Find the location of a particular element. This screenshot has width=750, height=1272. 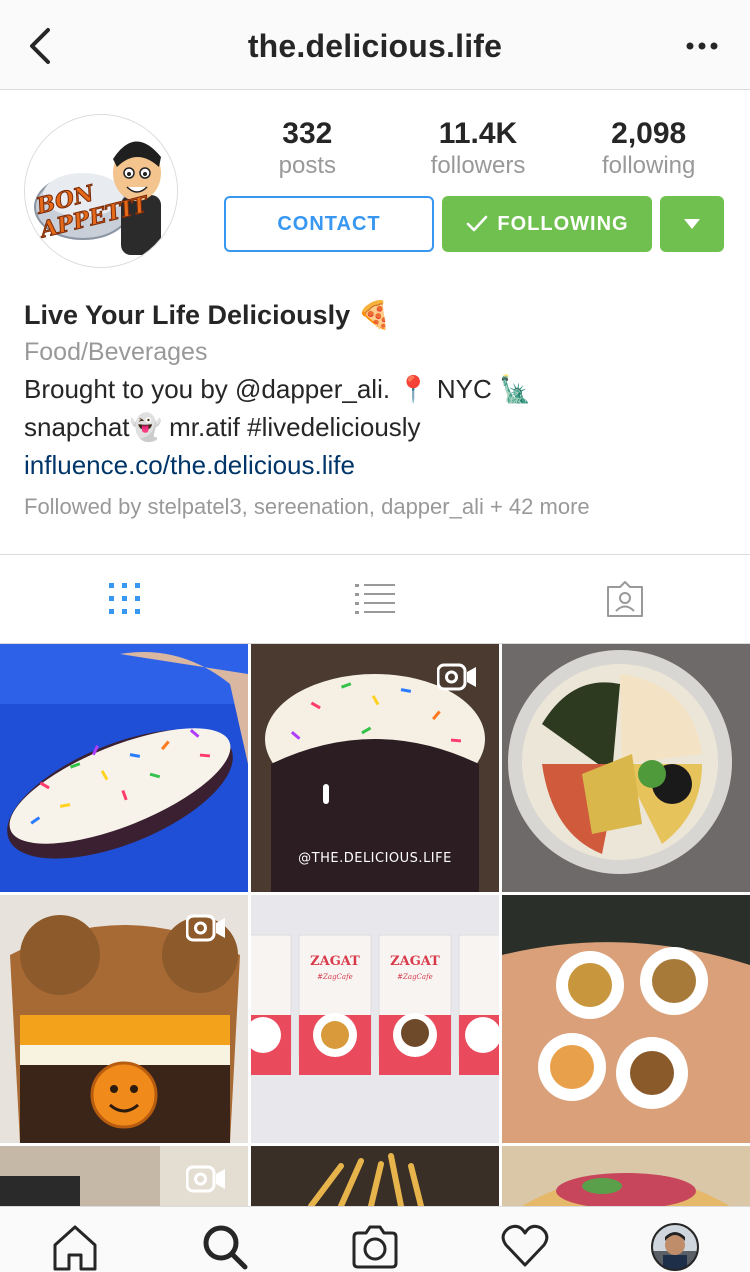

fries-photo is located at coordinates (375, 1176).